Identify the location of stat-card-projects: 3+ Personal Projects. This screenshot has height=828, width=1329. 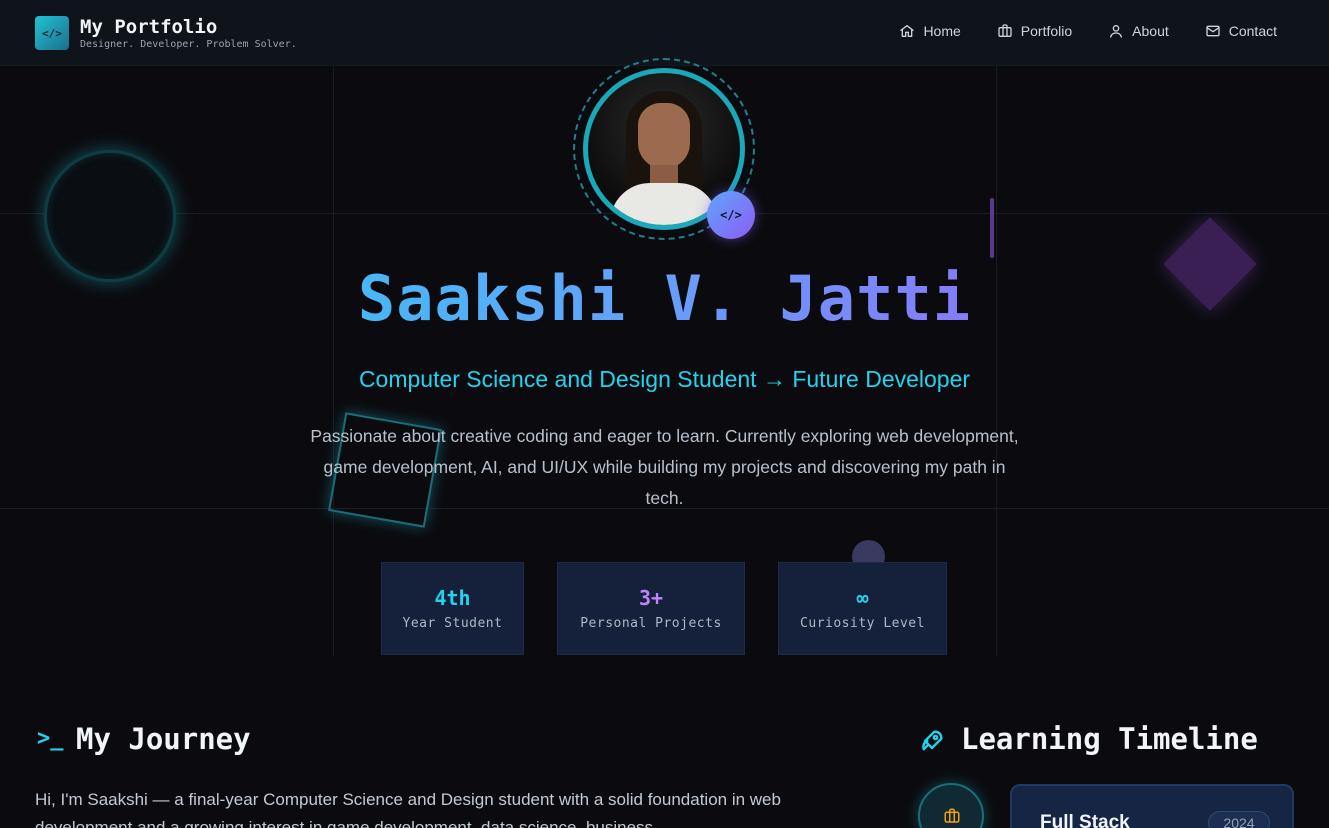
(651, 608).